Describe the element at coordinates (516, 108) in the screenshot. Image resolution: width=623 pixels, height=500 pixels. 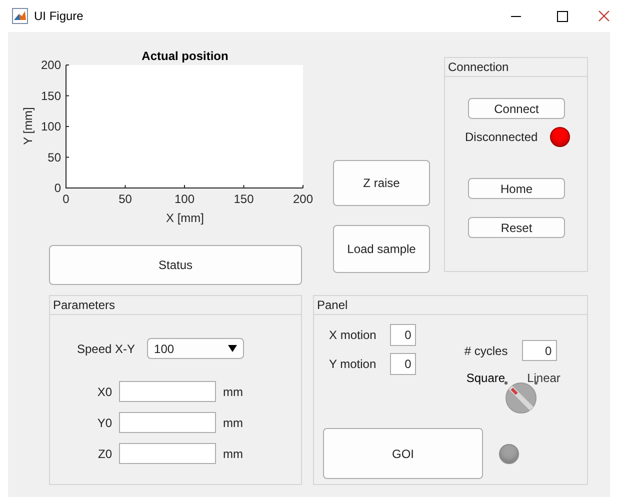
I see `connect-button: Connect` at that location.